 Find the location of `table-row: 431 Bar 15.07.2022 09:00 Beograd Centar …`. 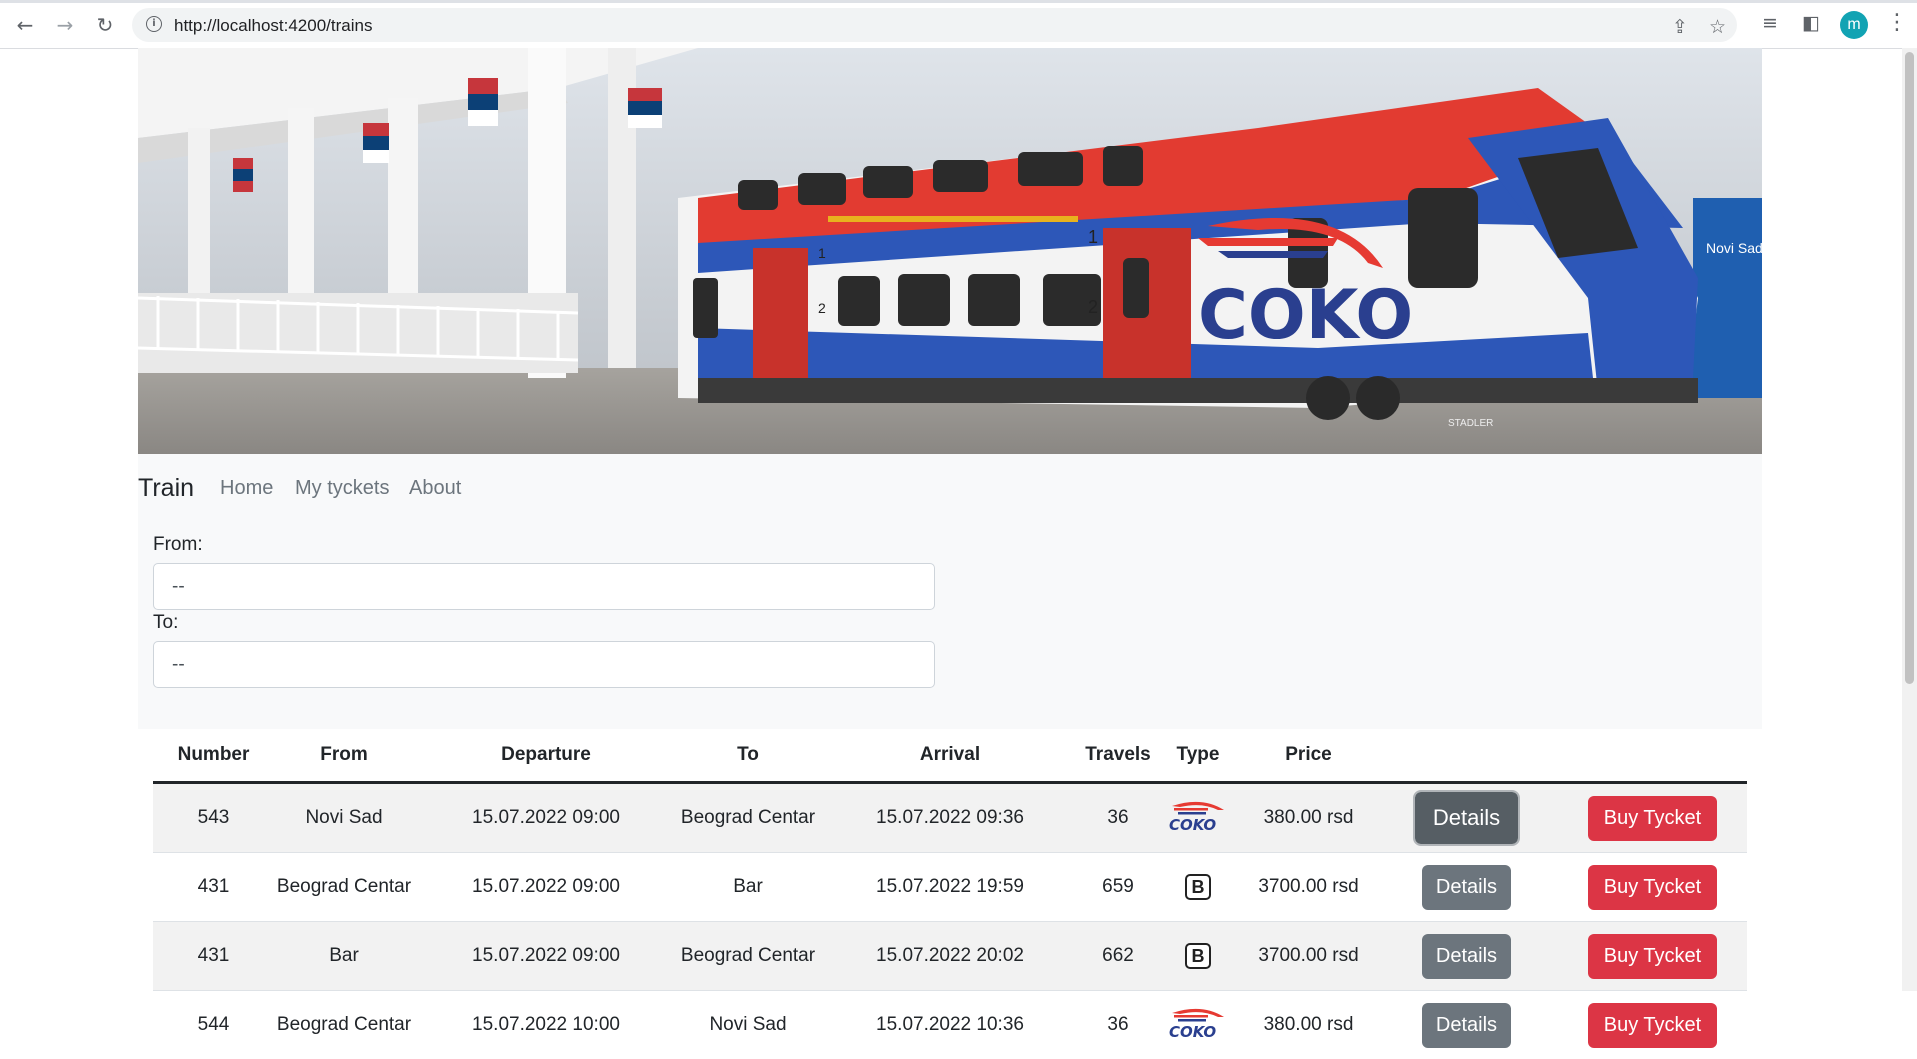

table-row: 431 Bar 15.07.2022 09:00 Beograd Centar … is located at coordinates (950, 956).